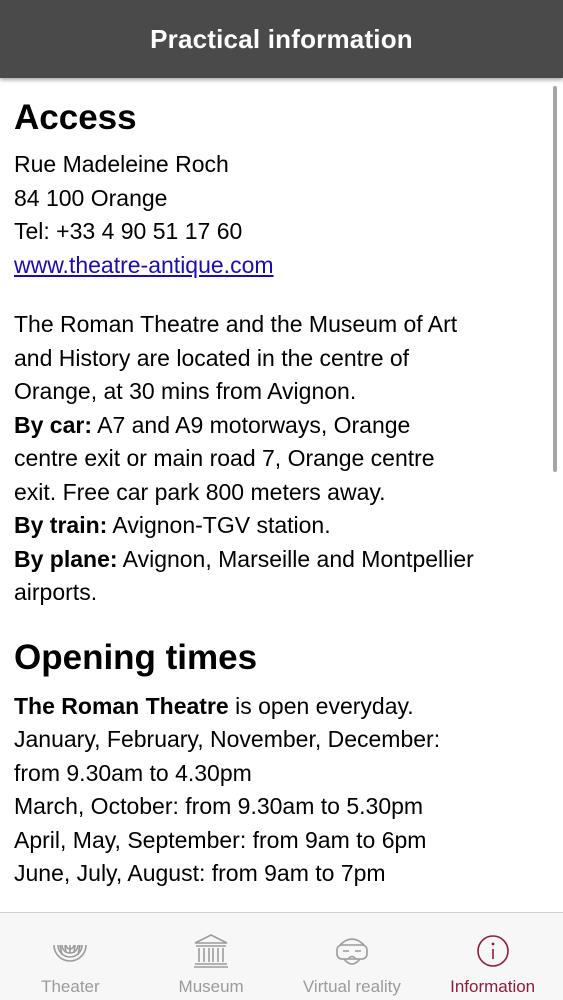 This screenshot has width=563, height=1000. I want to click on page-title: Practical information, so click(281, 38).